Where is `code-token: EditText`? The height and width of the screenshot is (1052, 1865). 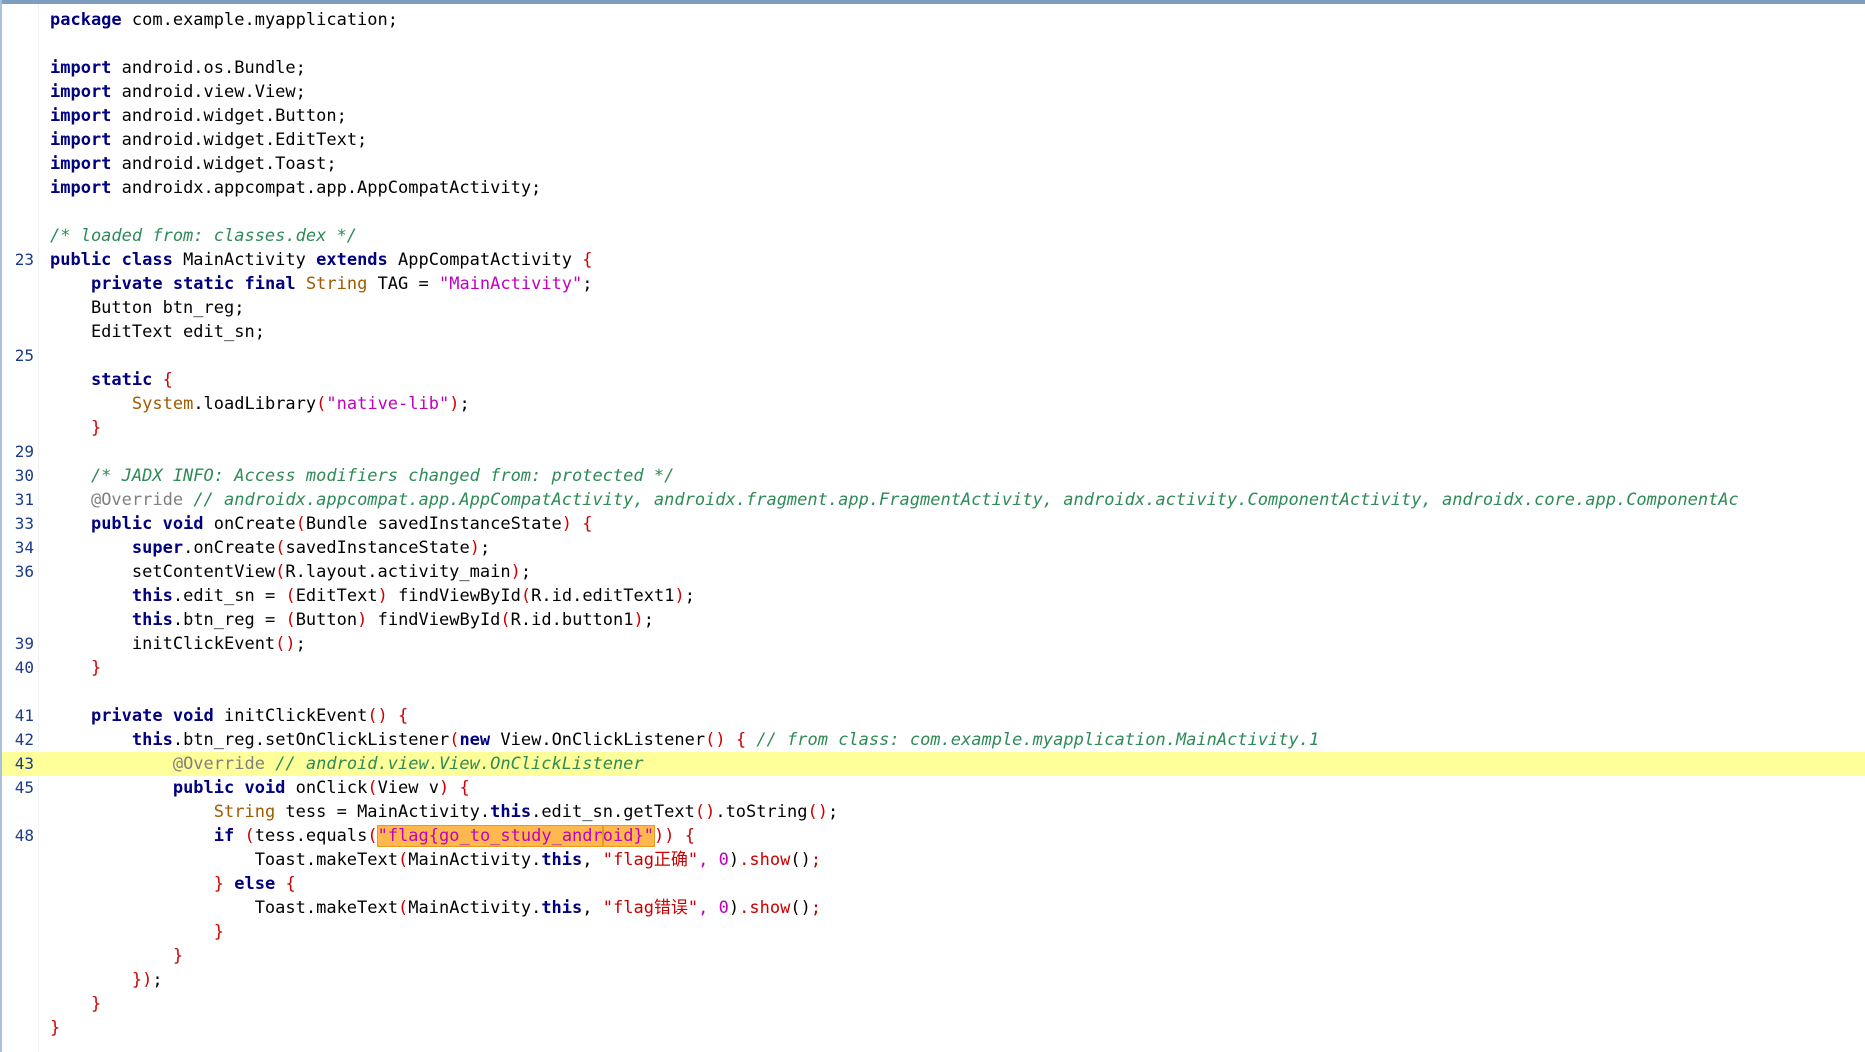 code-token: EditText is located at coordinates (336, 596).